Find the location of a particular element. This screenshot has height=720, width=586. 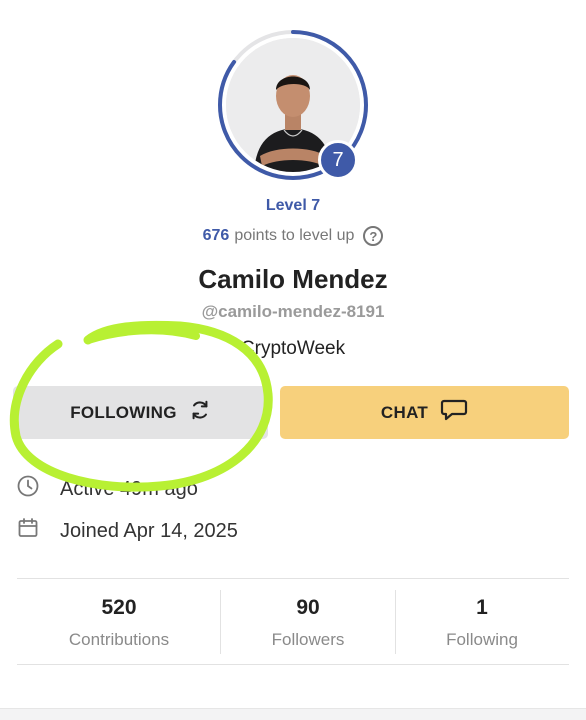

clock-icon is located at coordinates (28, 489).